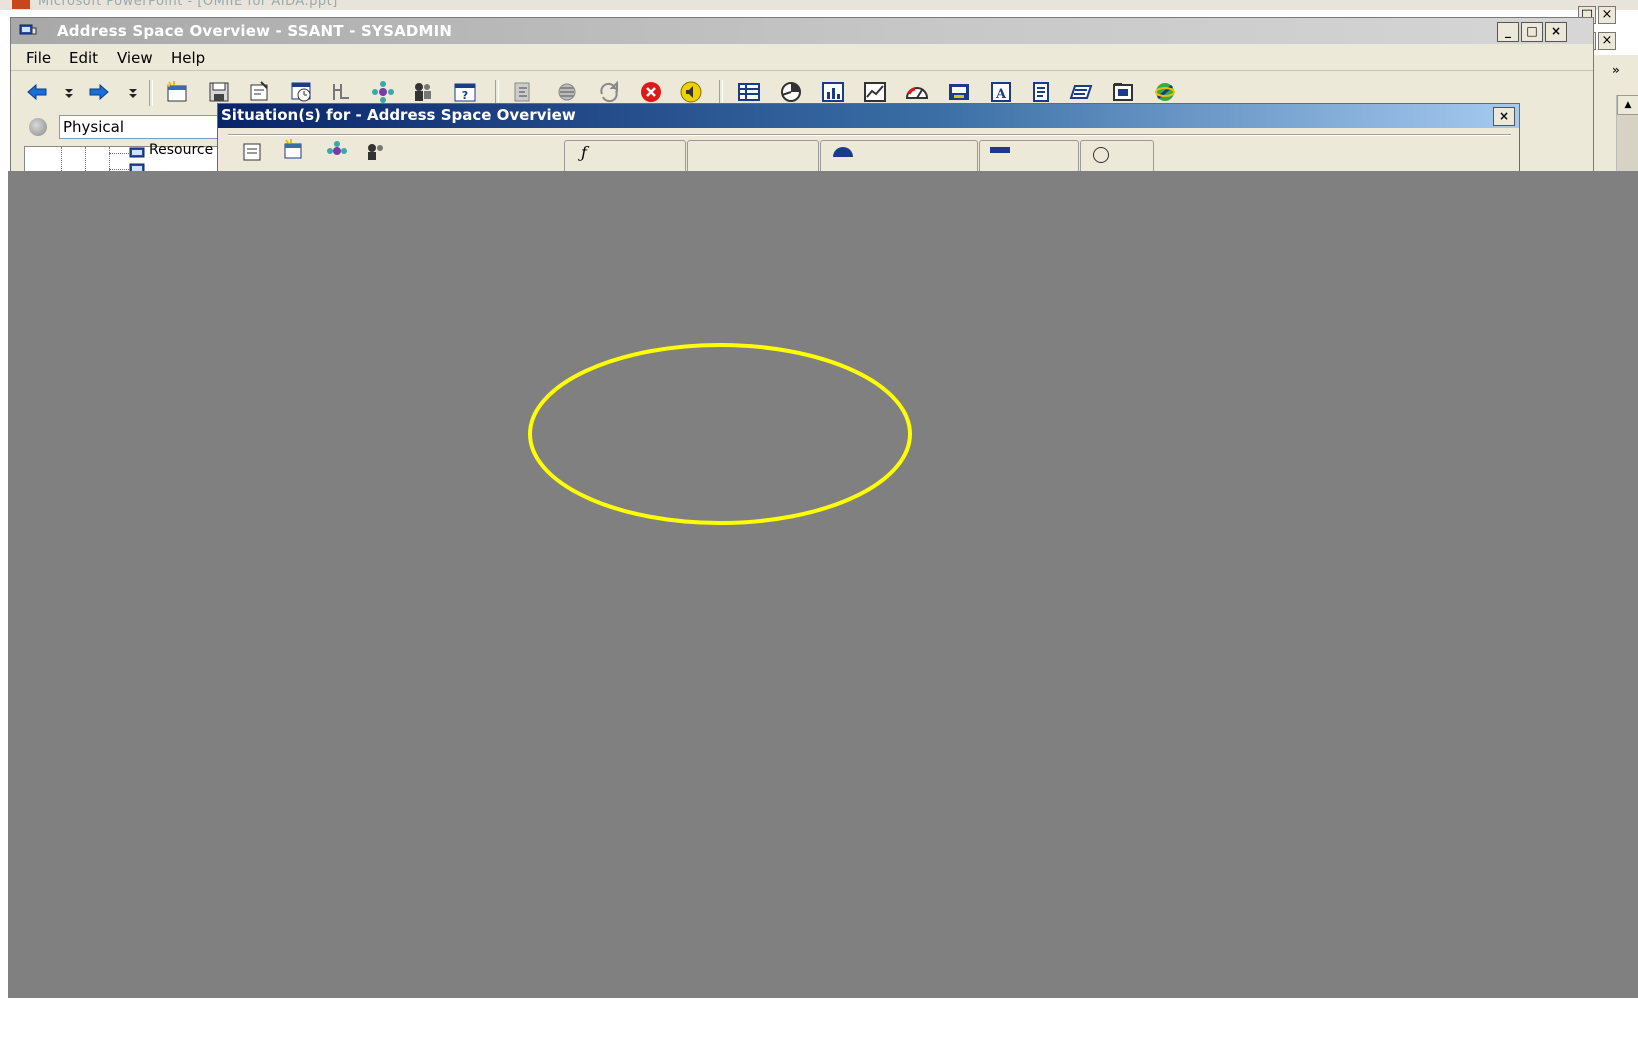  Describe the element at coordinates (137, 152) in the screenshot. I see `resource-node-icon` at that location.